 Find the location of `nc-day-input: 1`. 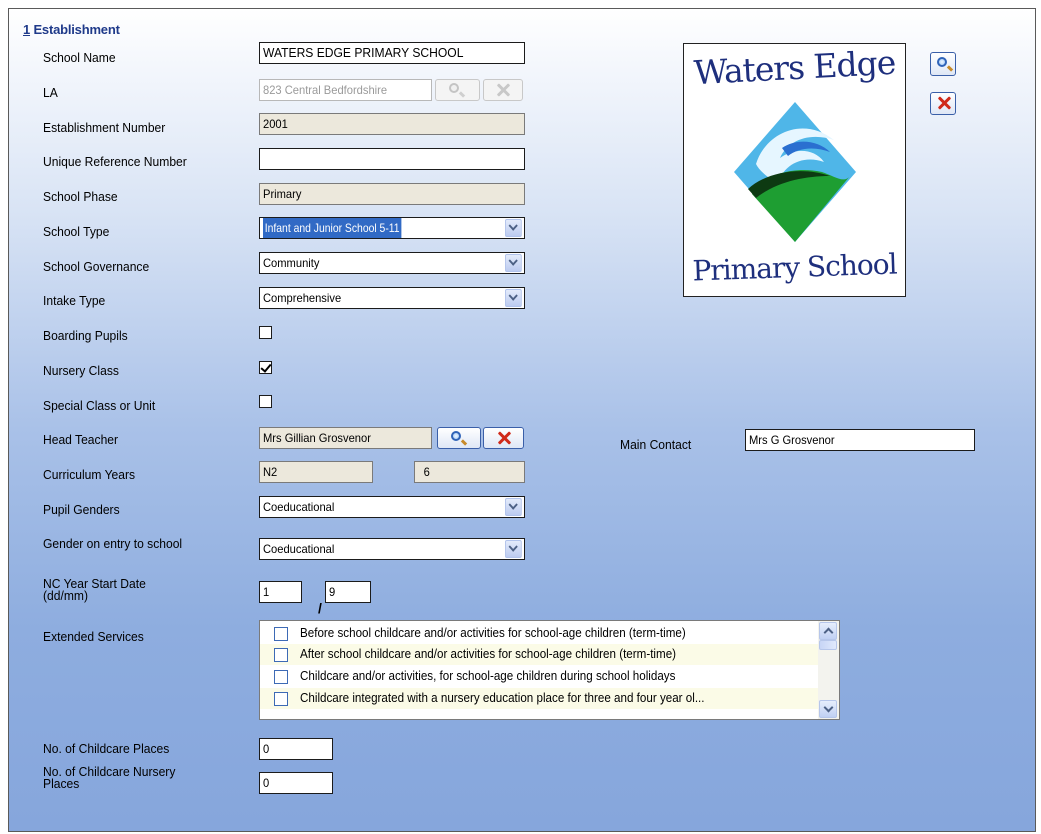

nc-day-input: 1 is located at coordinates (280, 592).